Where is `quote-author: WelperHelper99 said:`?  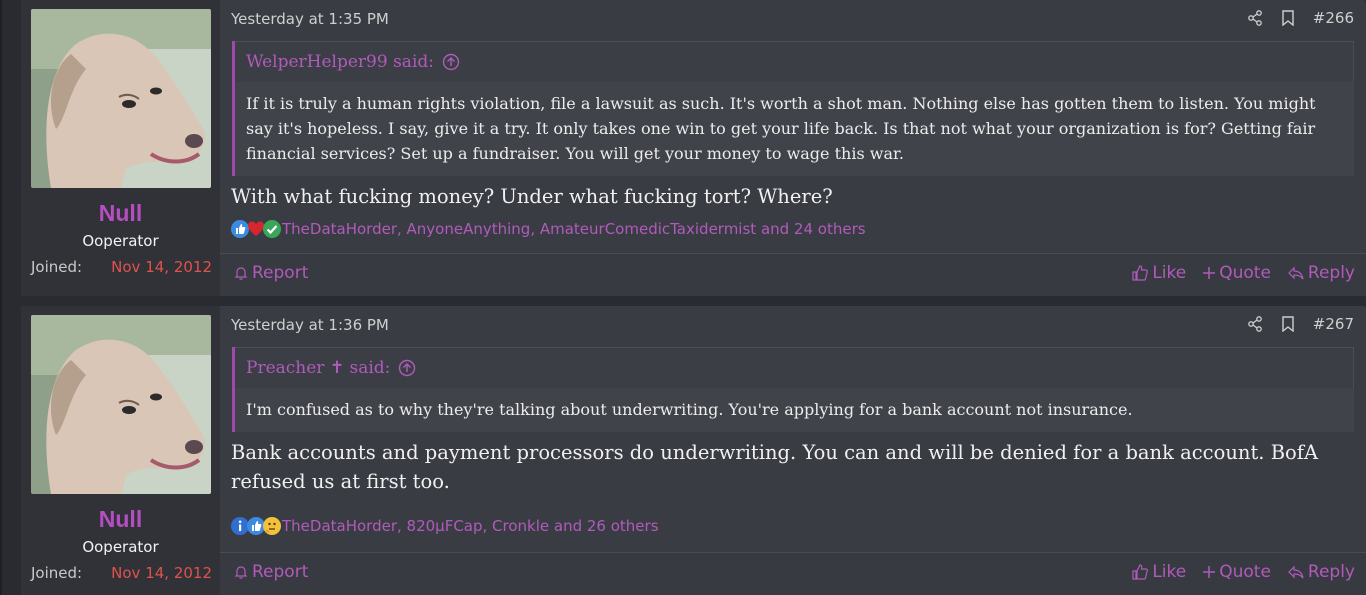 quote-author: WelperHelper99 said: is located at coordinates (340, 62).